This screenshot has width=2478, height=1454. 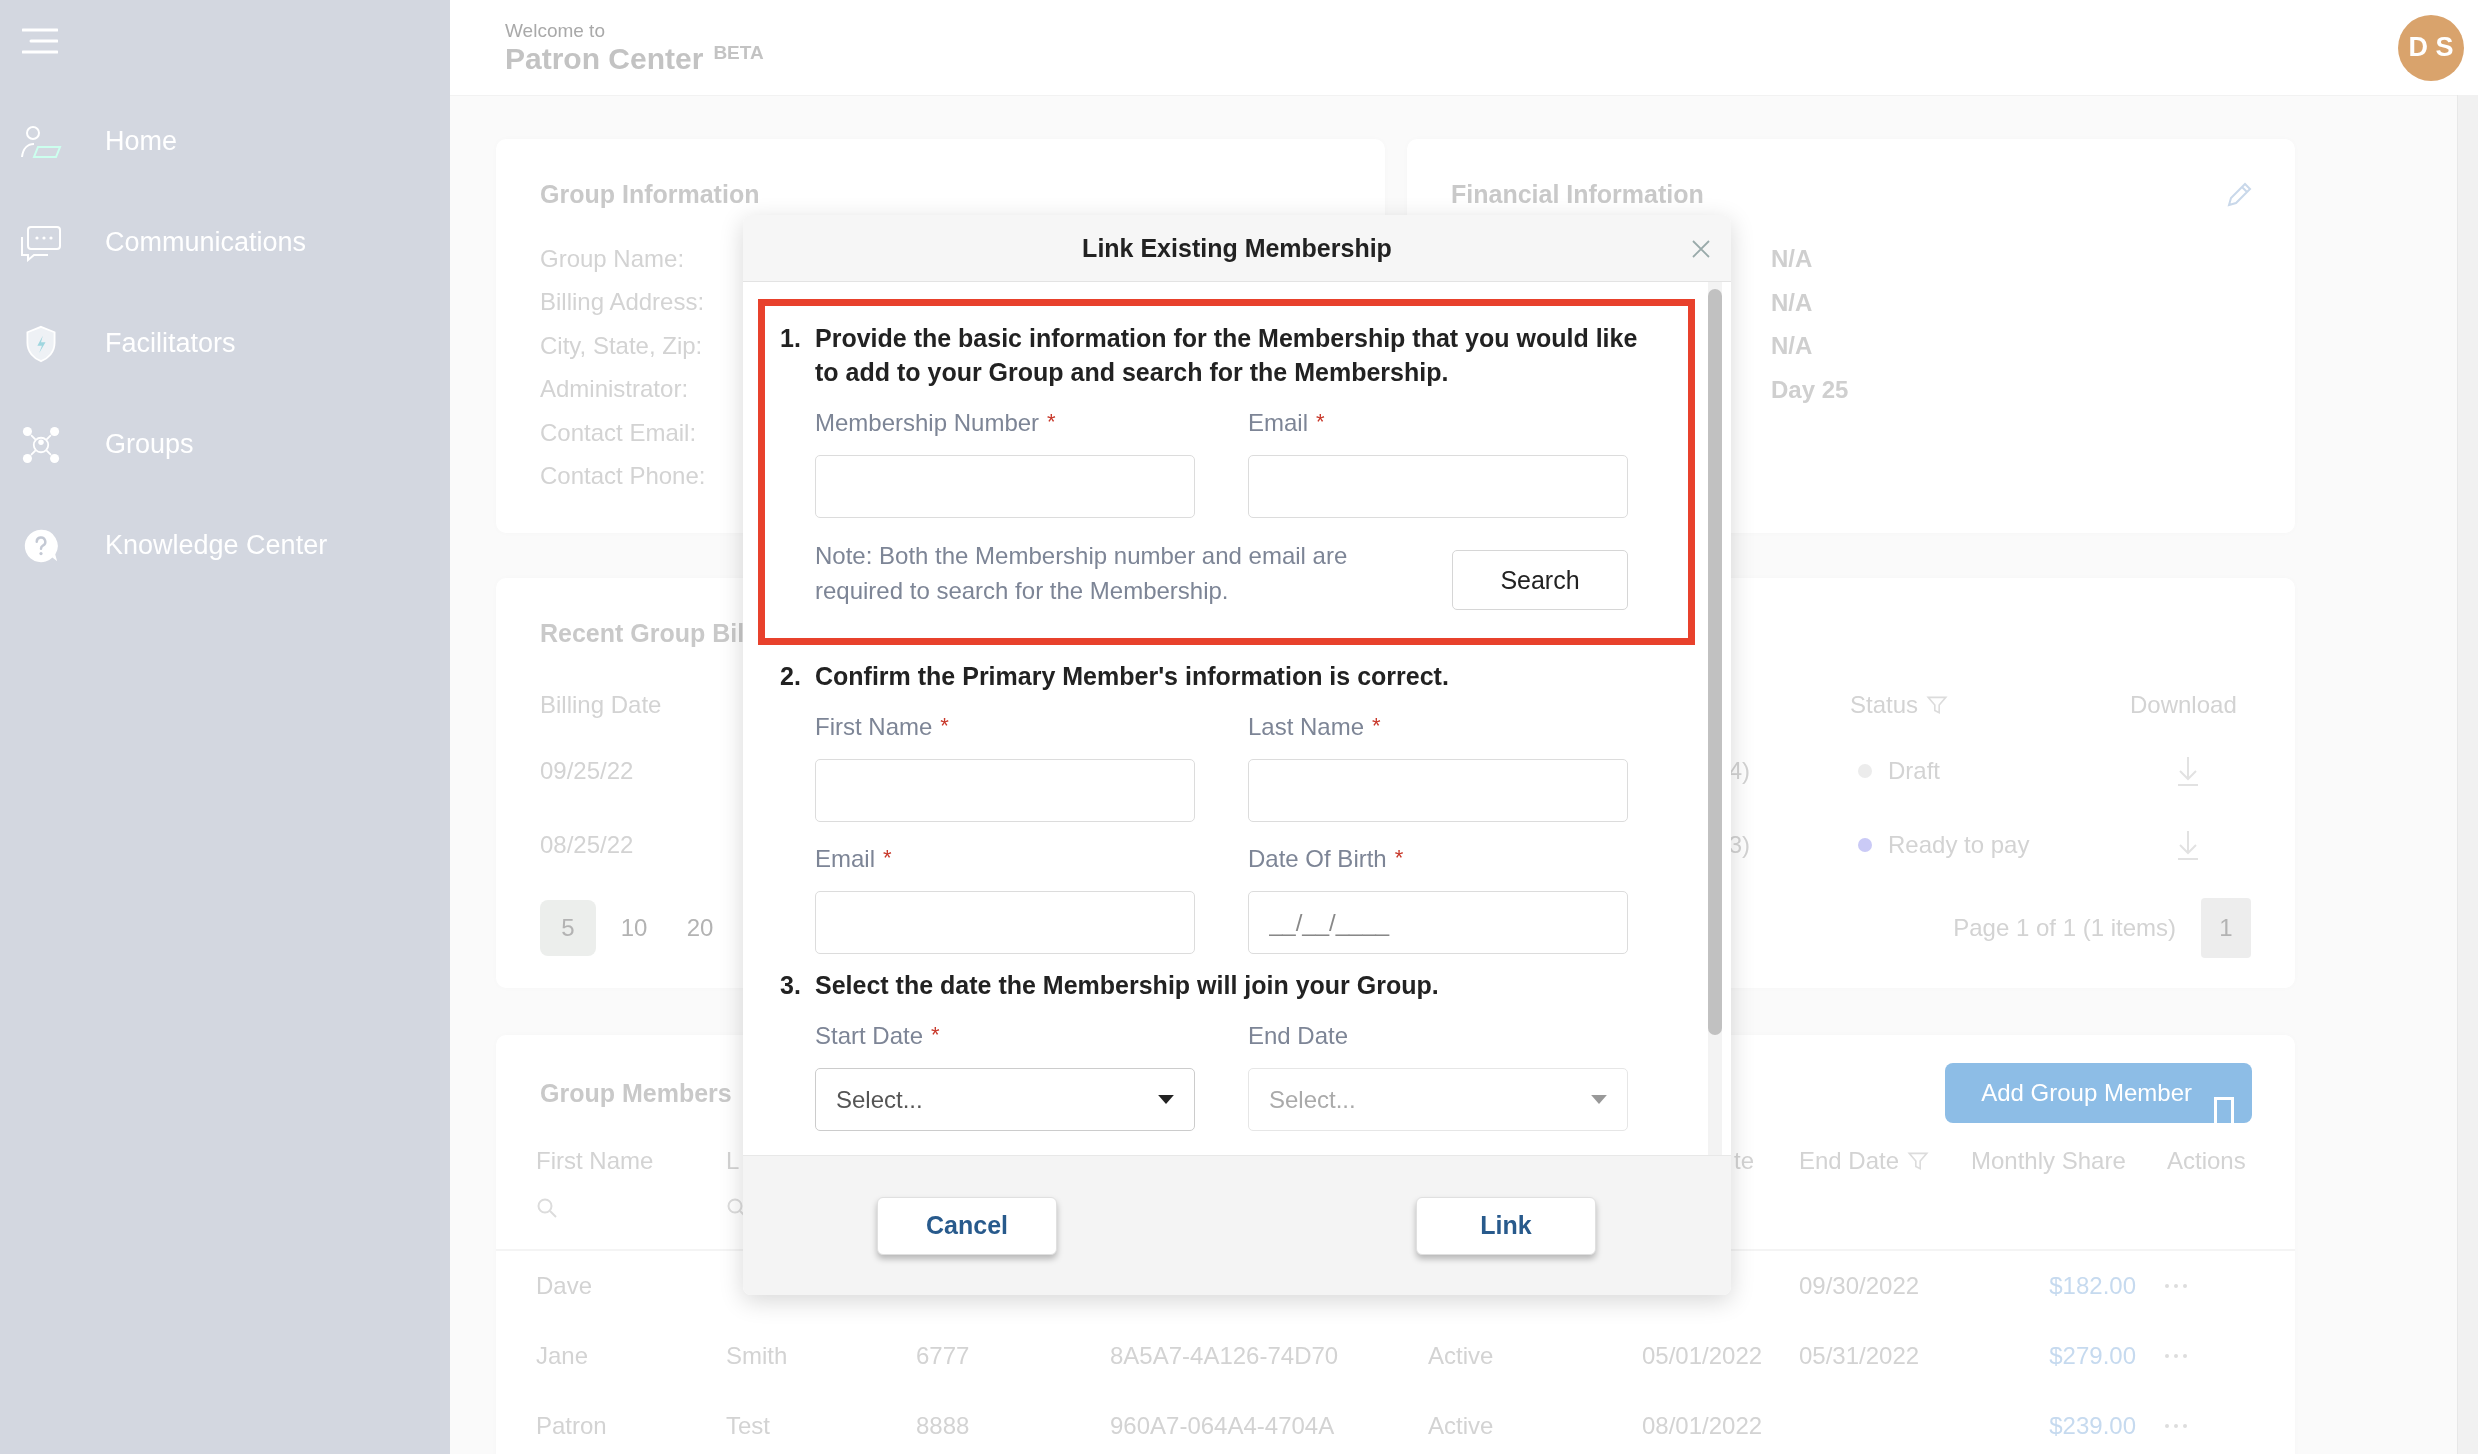 What do you see at coordinates (1237, 248) in the screenshot?
I see `dialog-title: Link Existing Membership` at bounding box center [1237, 248].